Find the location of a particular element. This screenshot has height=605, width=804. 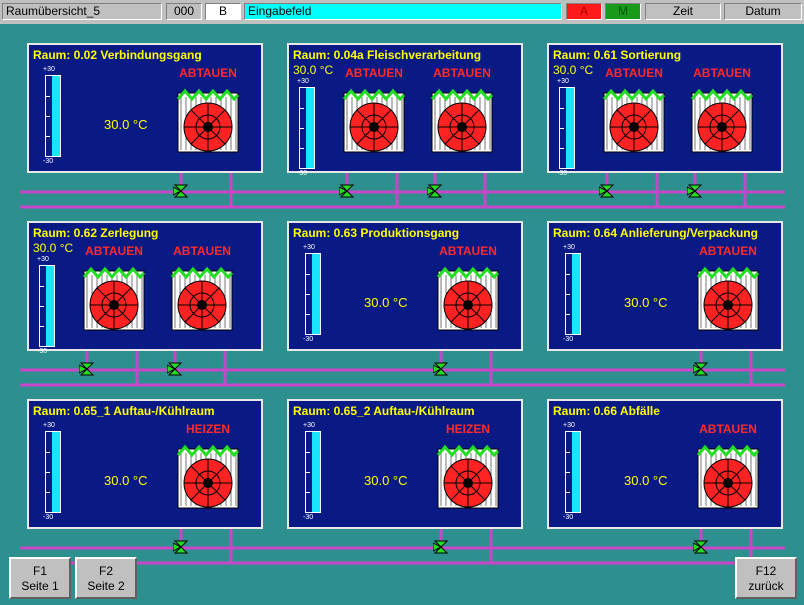

room-title: Raum: 0.63 Produktionsgang is located at coordinates (376, 233).